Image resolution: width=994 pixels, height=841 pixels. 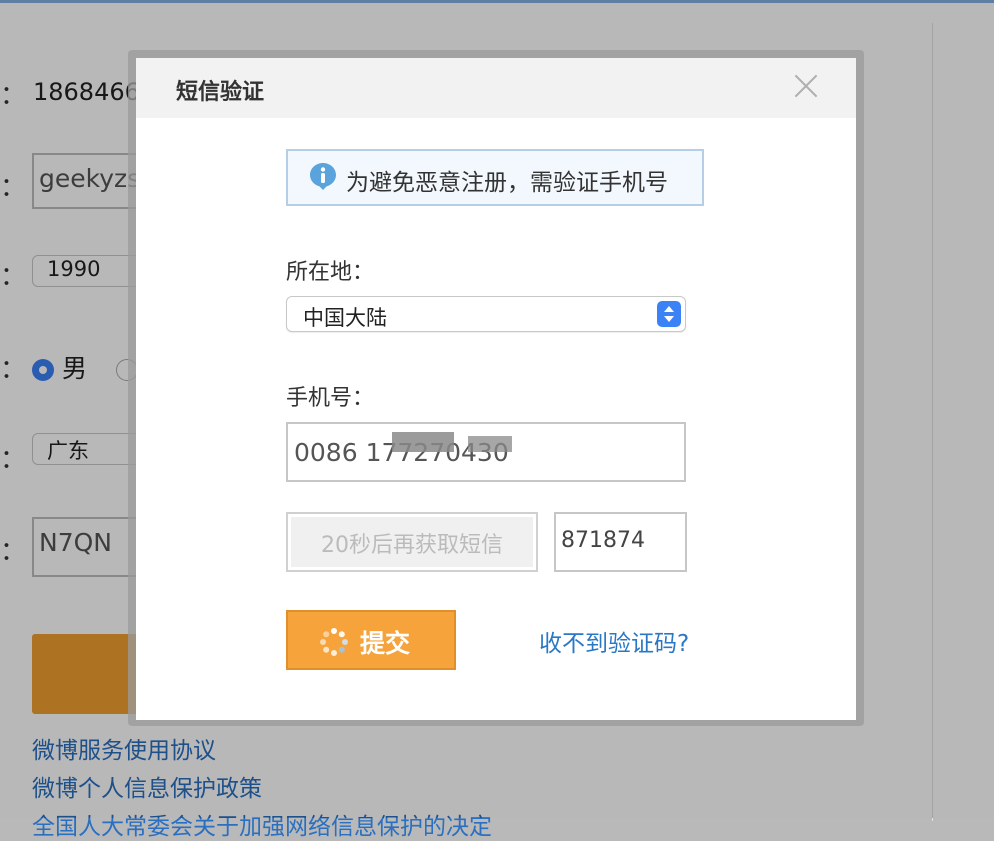 What do you see at coordinates (345, 318) in the screenshot?
I see `location-value: 中国大陆` at bounding box center [345, 318].